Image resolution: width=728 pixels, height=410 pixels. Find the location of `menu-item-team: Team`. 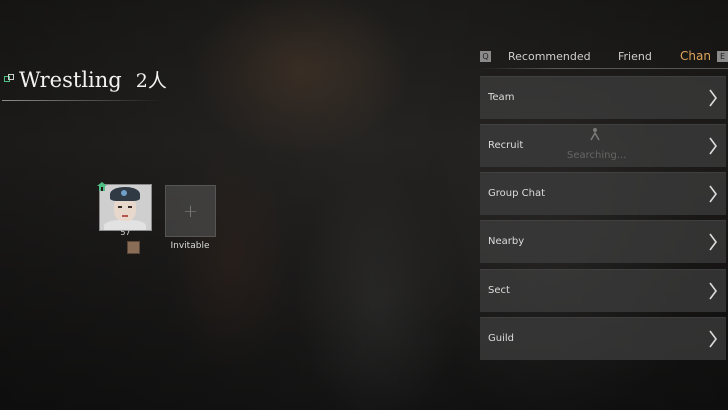

menu-item-team: Team is located at coordinates (603, 97).